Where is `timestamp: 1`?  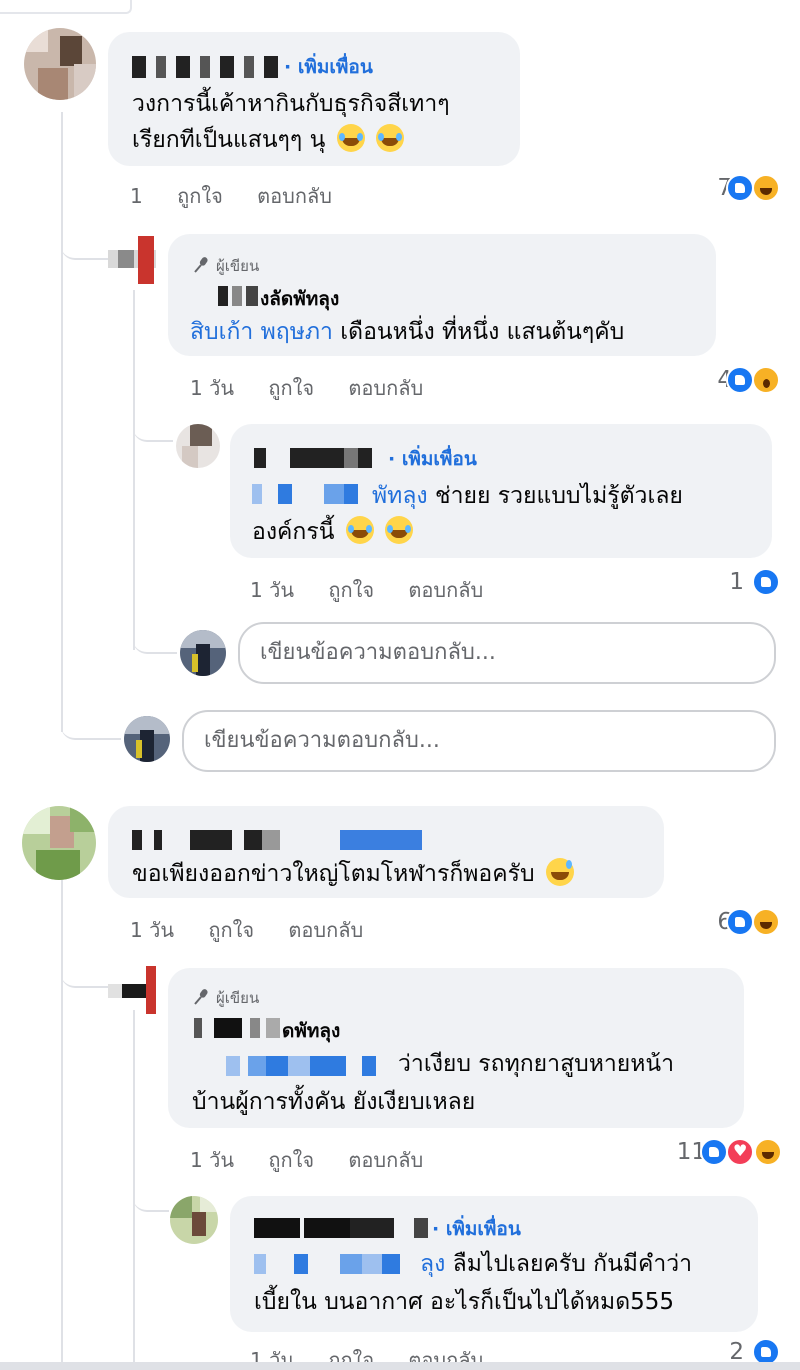 timestamp: 1 is located at coordinates (136, 196).